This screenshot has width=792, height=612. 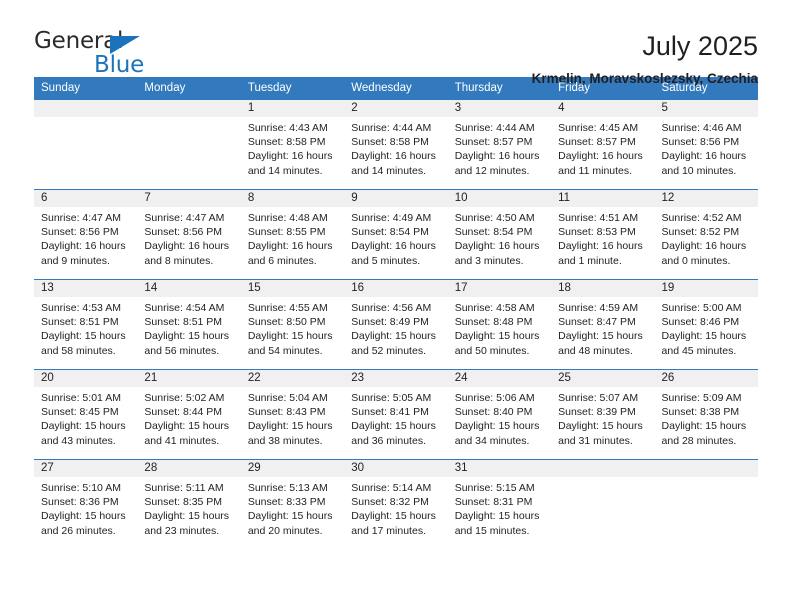 What do you see at coordinates (603, 504) in the screenshot?
I see `calendar-cell` at bounding box center [603, 504].